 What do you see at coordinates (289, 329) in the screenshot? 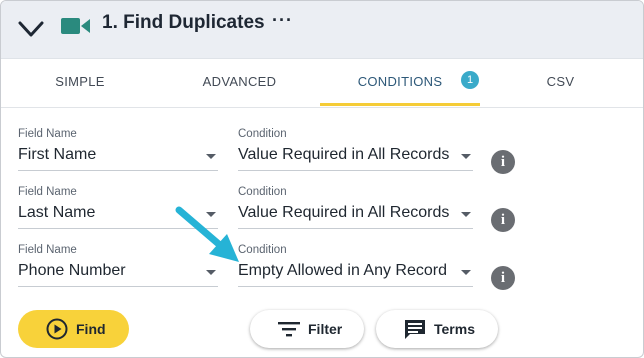
I see `filter-icon` at bounding box center [289, 329].